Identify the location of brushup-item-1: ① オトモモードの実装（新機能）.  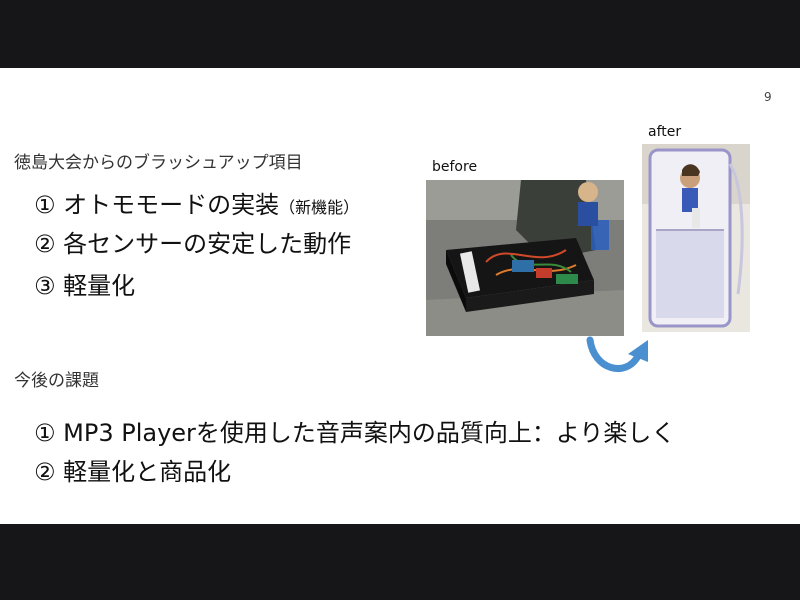
(196, 202).